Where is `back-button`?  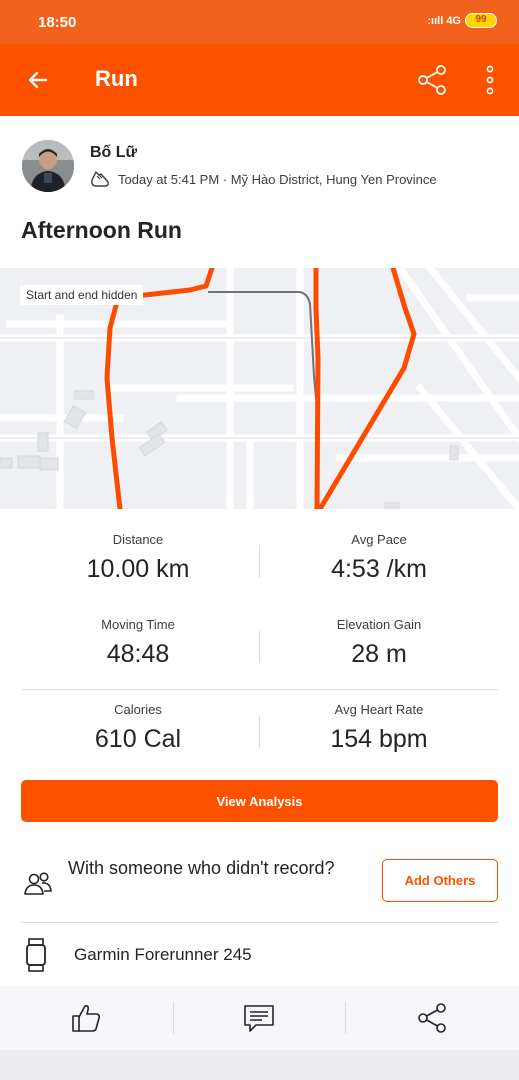
back-button is located at coordinates (38, 80).